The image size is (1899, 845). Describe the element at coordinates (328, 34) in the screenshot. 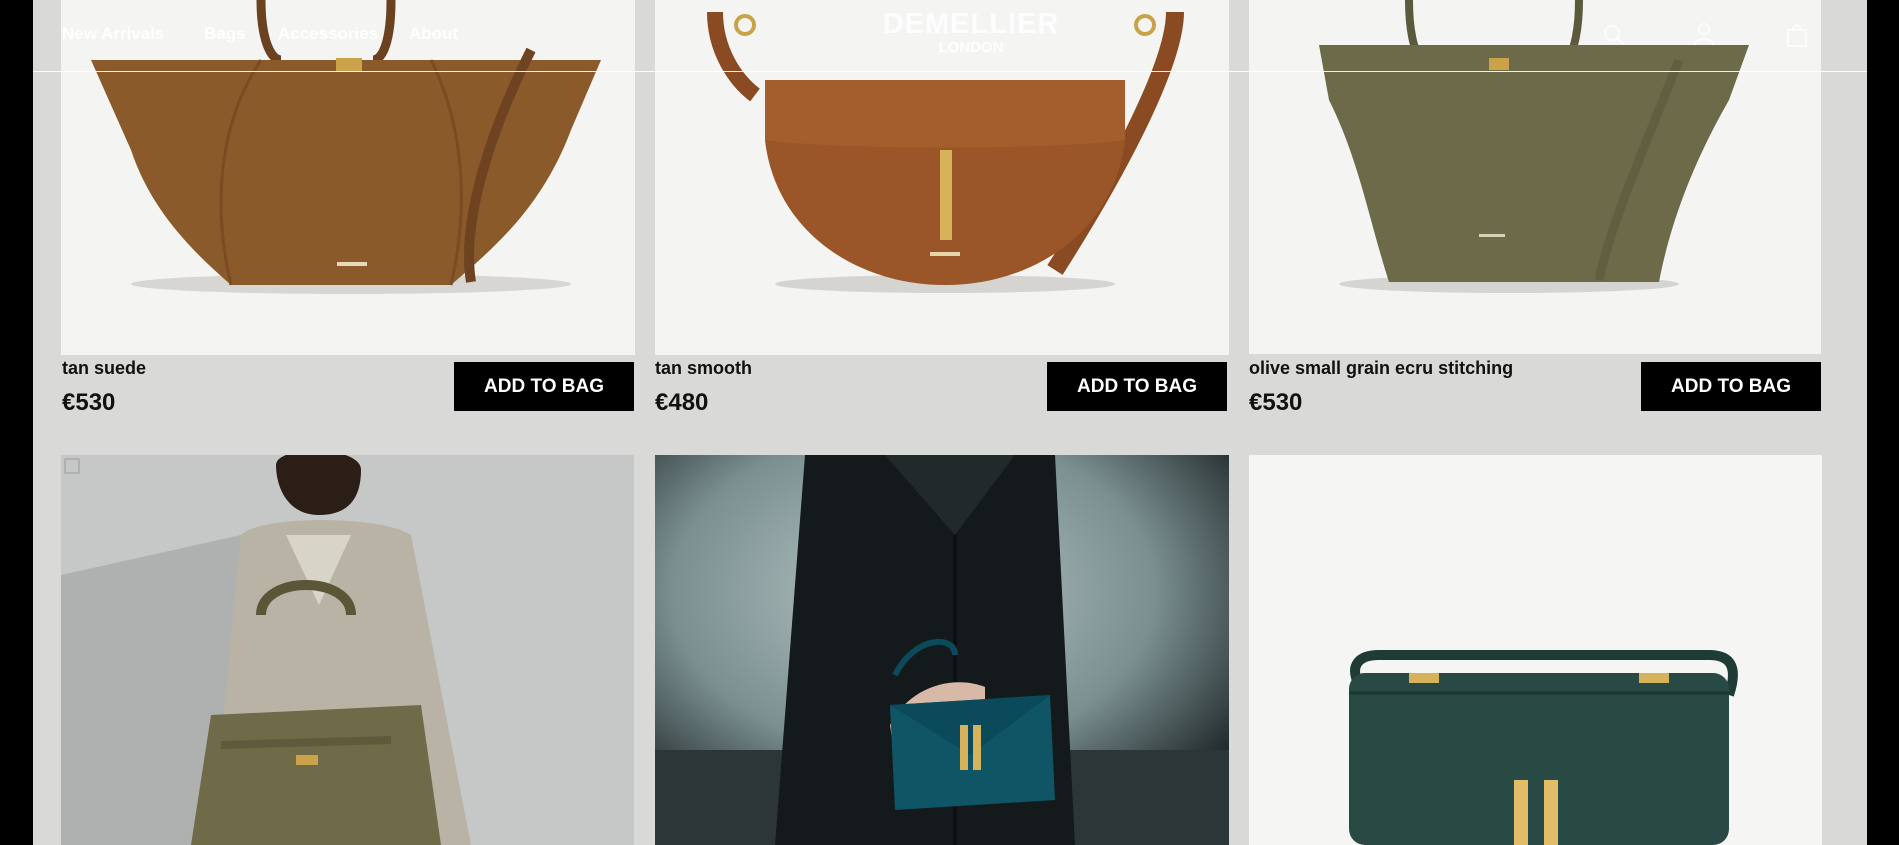

I see `nav-accessories: Accessories` at that location.